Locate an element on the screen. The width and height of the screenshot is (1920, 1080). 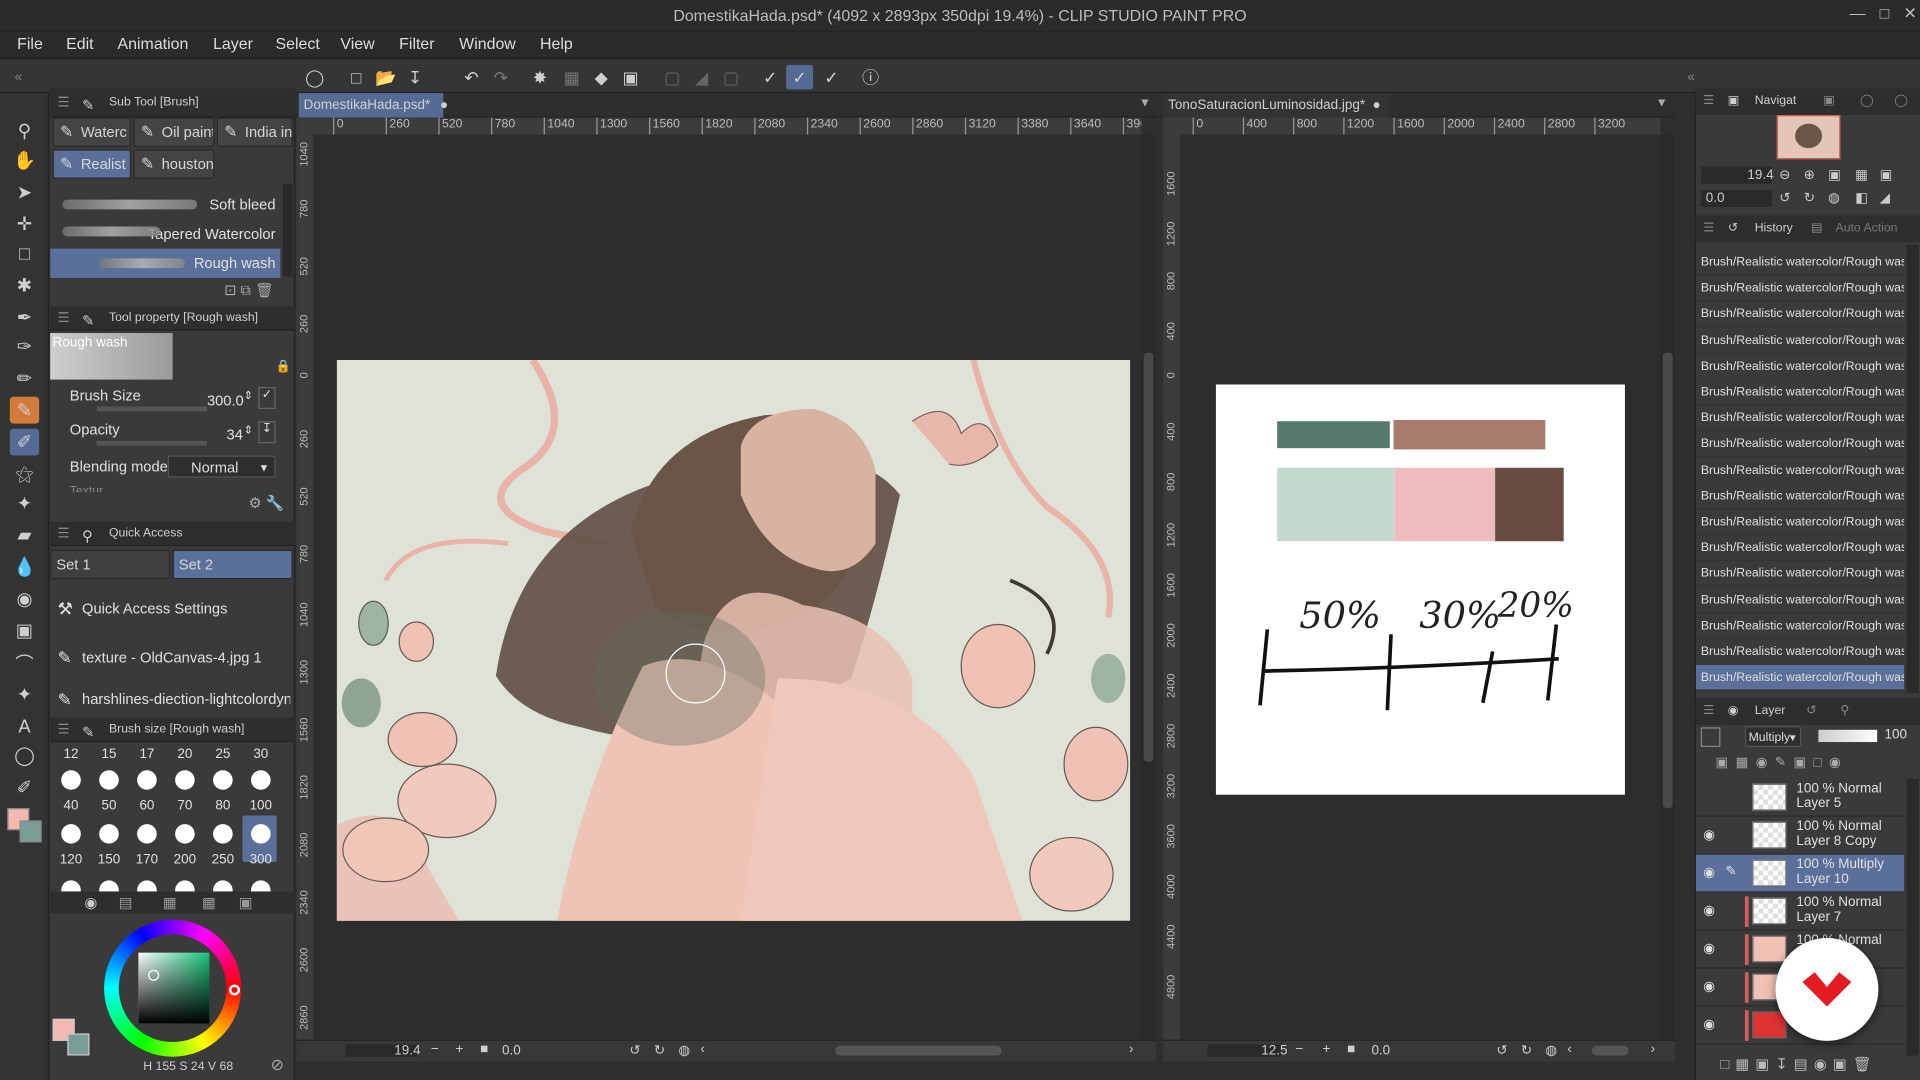
trash-icon: 🗑 is located at coordinates (264, 290).